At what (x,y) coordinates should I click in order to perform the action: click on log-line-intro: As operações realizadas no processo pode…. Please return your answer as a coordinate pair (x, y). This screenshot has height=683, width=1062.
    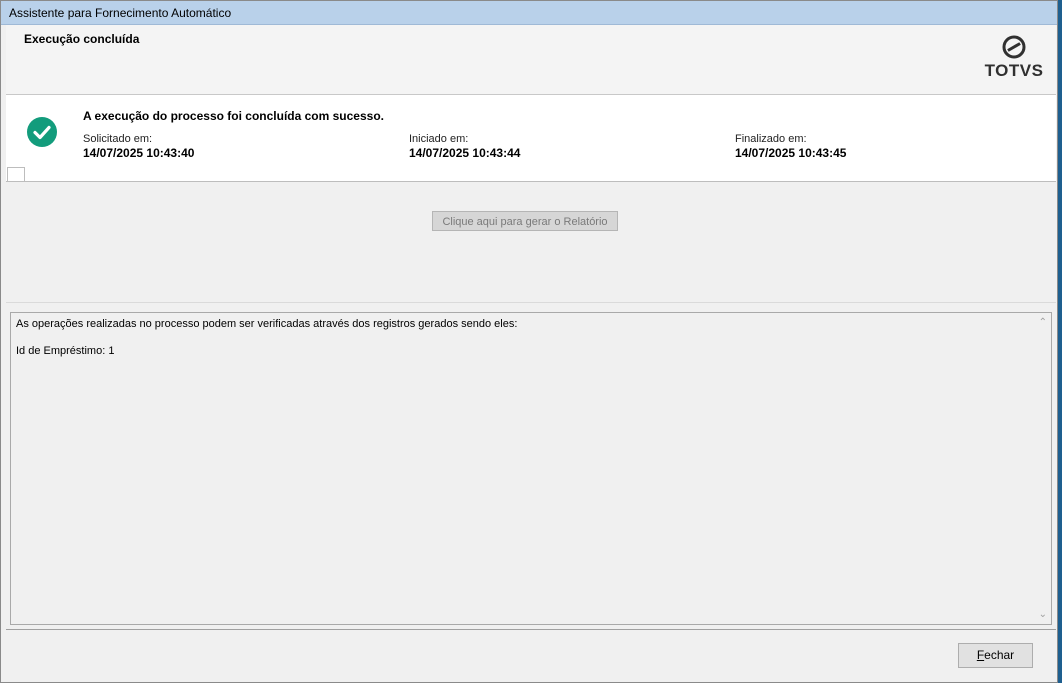
    Looking at the image, I should click on (267, 324).